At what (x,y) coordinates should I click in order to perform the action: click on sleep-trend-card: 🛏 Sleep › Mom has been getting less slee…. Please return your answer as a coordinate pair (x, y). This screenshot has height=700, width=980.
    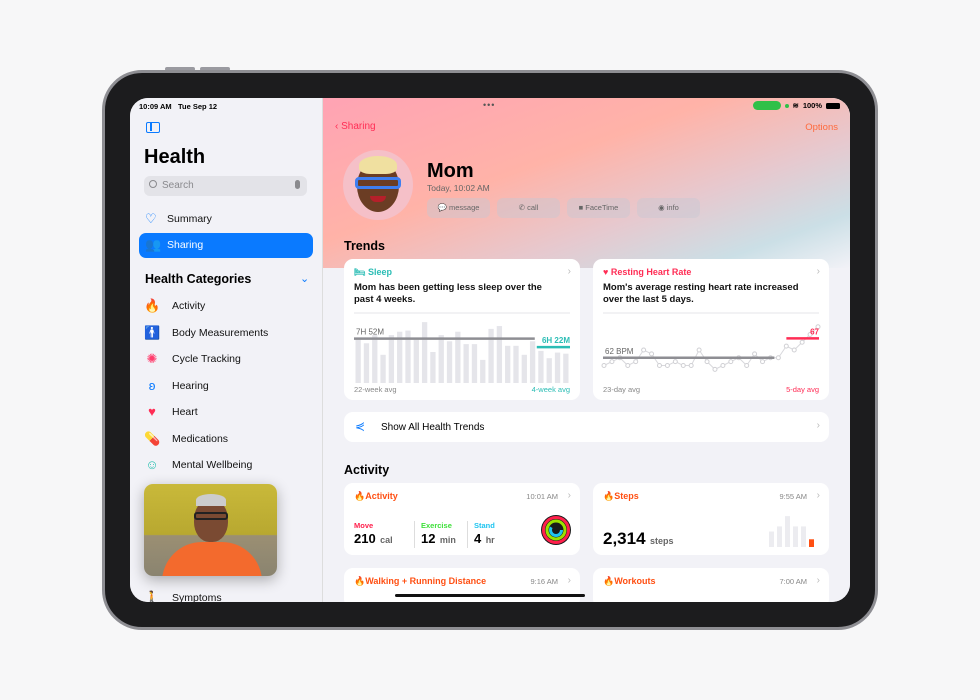
    Looking at the image, I should click on (462, 329).